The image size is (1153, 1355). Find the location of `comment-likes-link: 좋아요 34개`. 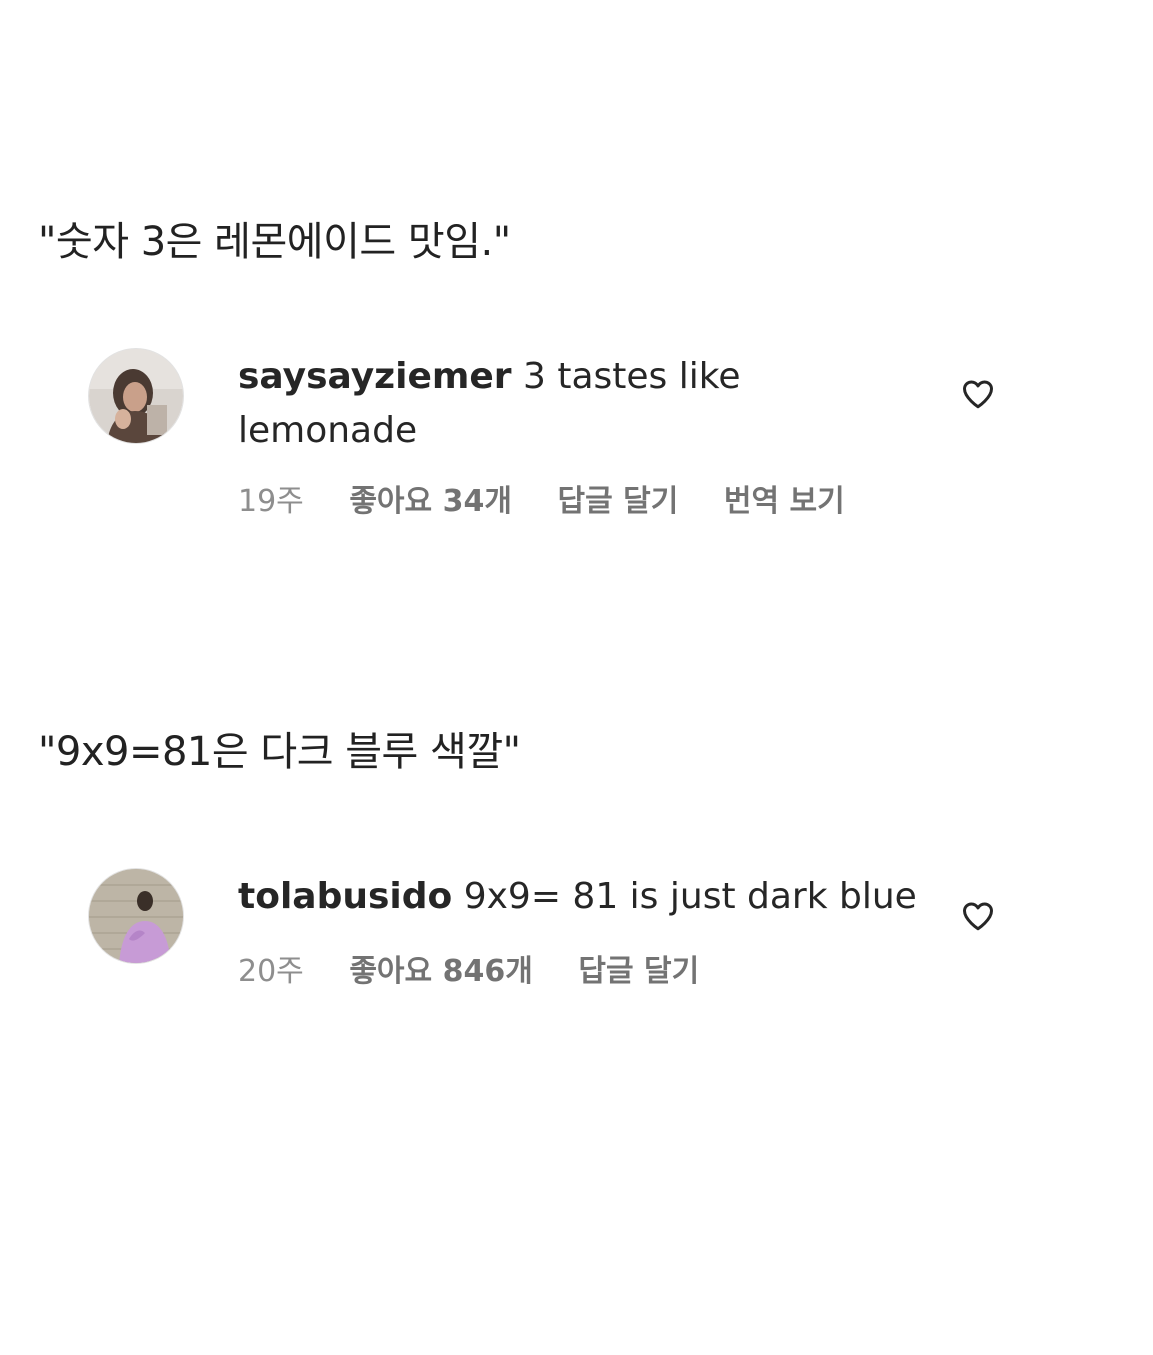

comment-likes-link: 좋아요 34개 is located at coordinates (430, 501).